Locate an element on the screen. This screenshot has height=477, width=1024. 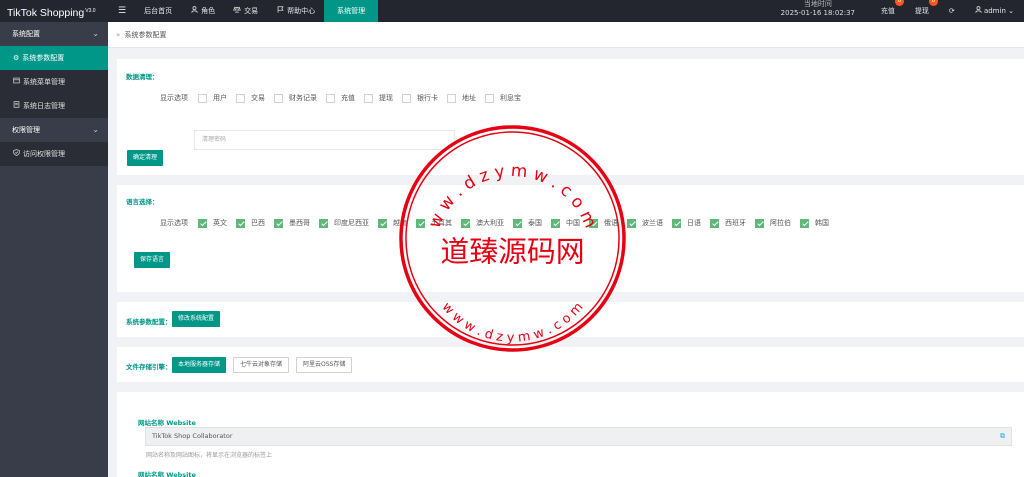
nav-item-help: 帮助中心 is located at coordinates (295, 11).